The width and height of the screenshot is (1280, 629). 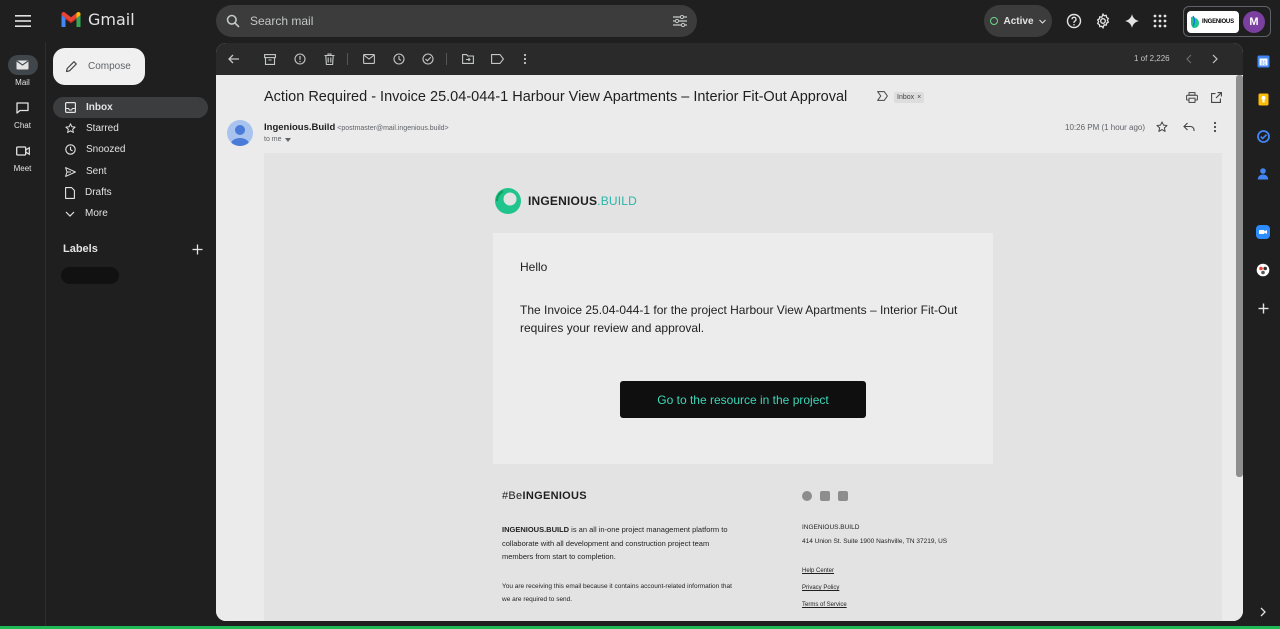 What do you see at coordinates (1042, 21) in the screenshot?
I see `chevron-down-icon` at bounding box center [1042, 21].